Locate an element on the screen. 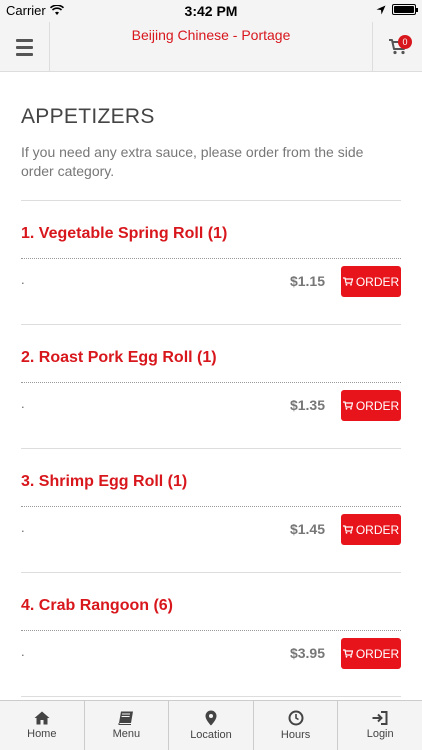  nav-home: Home is located at coordinates (42, 725).